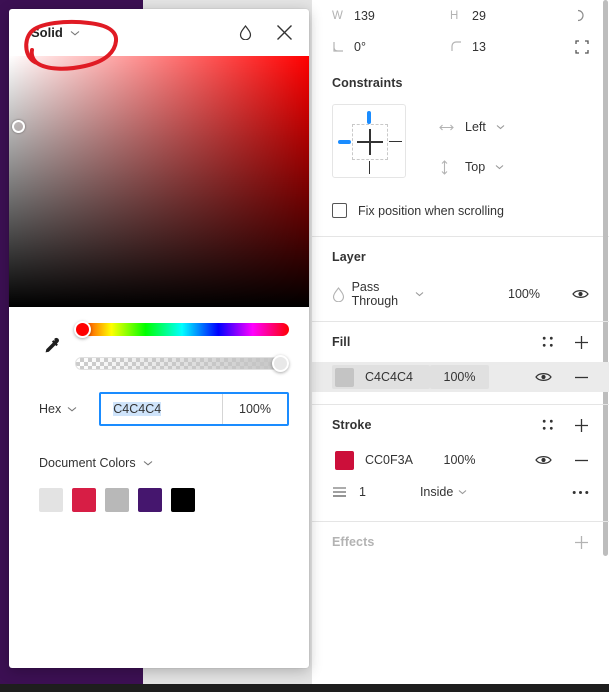 The image size is (609, 692). I want to click on stroke-alignment-value: Inside, so click(436, 492).